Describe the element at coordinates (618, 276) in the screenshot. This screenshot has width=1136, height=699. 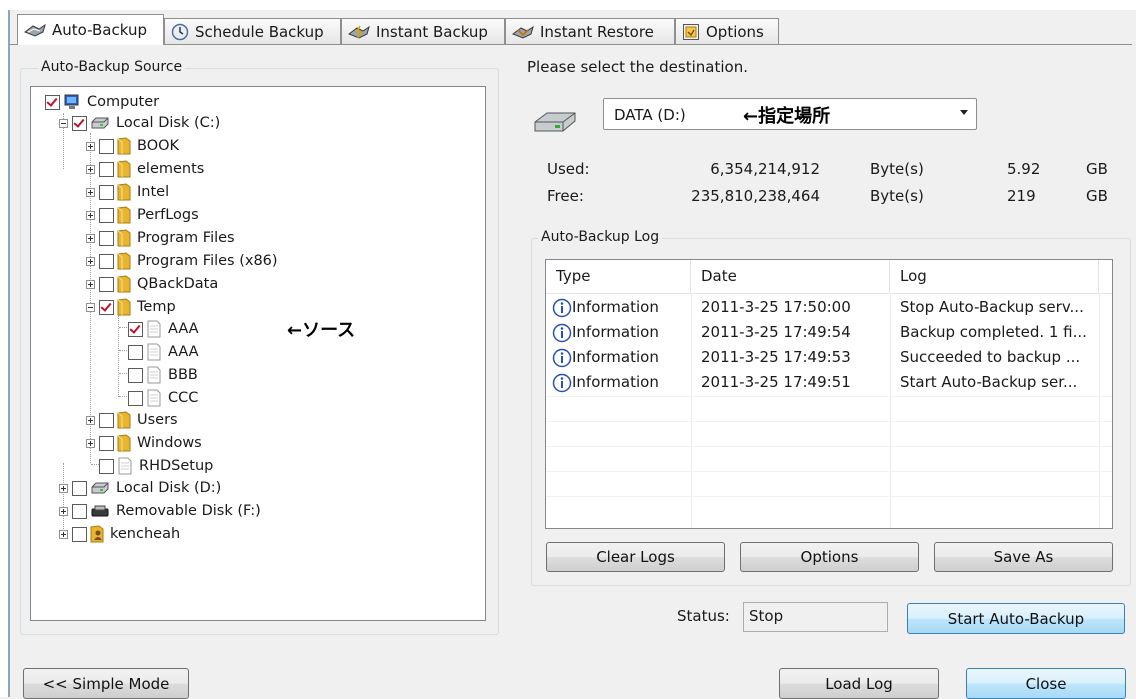
I see `column-header-type: Type` at that location.